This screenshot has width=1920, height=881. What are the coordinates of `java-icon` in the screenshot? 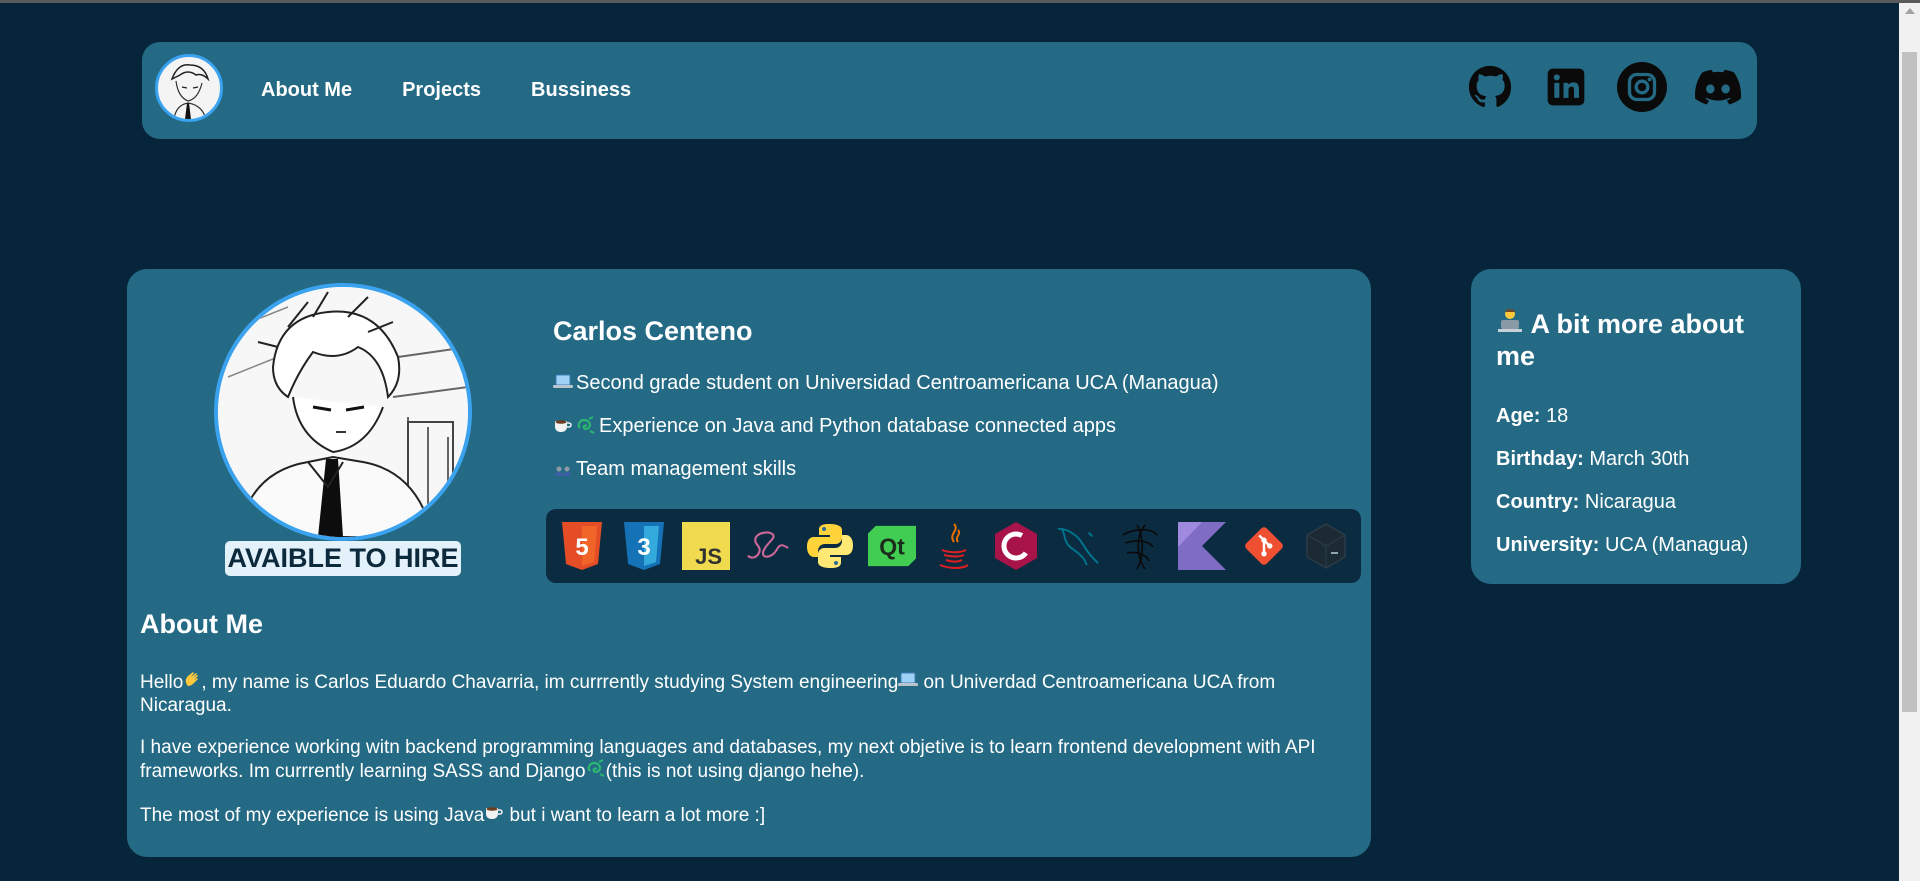 It's located at (954, 546).